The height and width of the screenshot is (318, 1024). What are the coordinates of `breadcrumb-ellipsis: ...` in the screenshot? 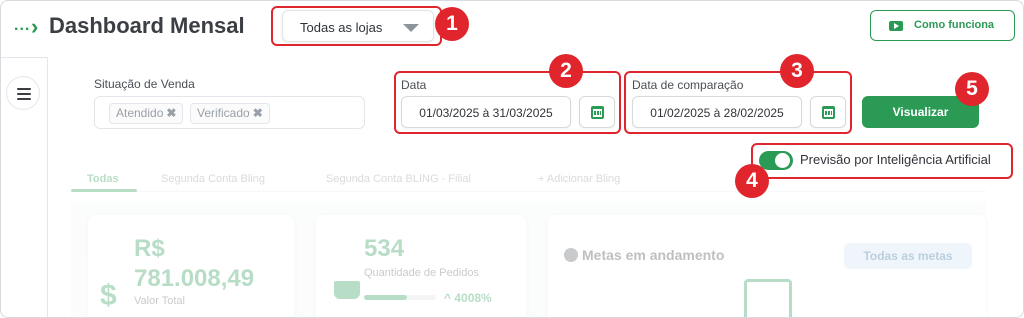 It's located at (22, 26).